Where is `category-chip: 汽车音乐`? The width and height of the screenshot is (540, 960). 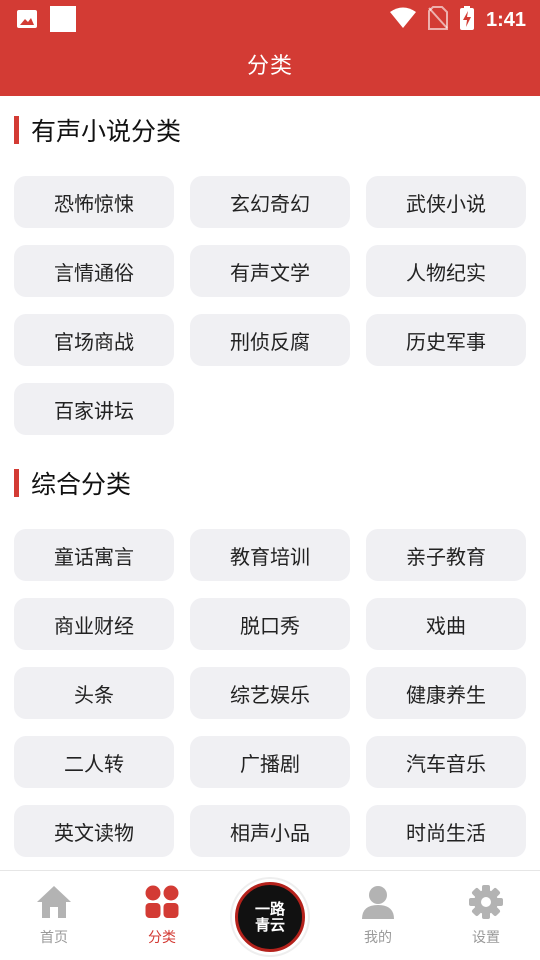
category-chip: 汽车音乐 is located at coordinates (446, 762).